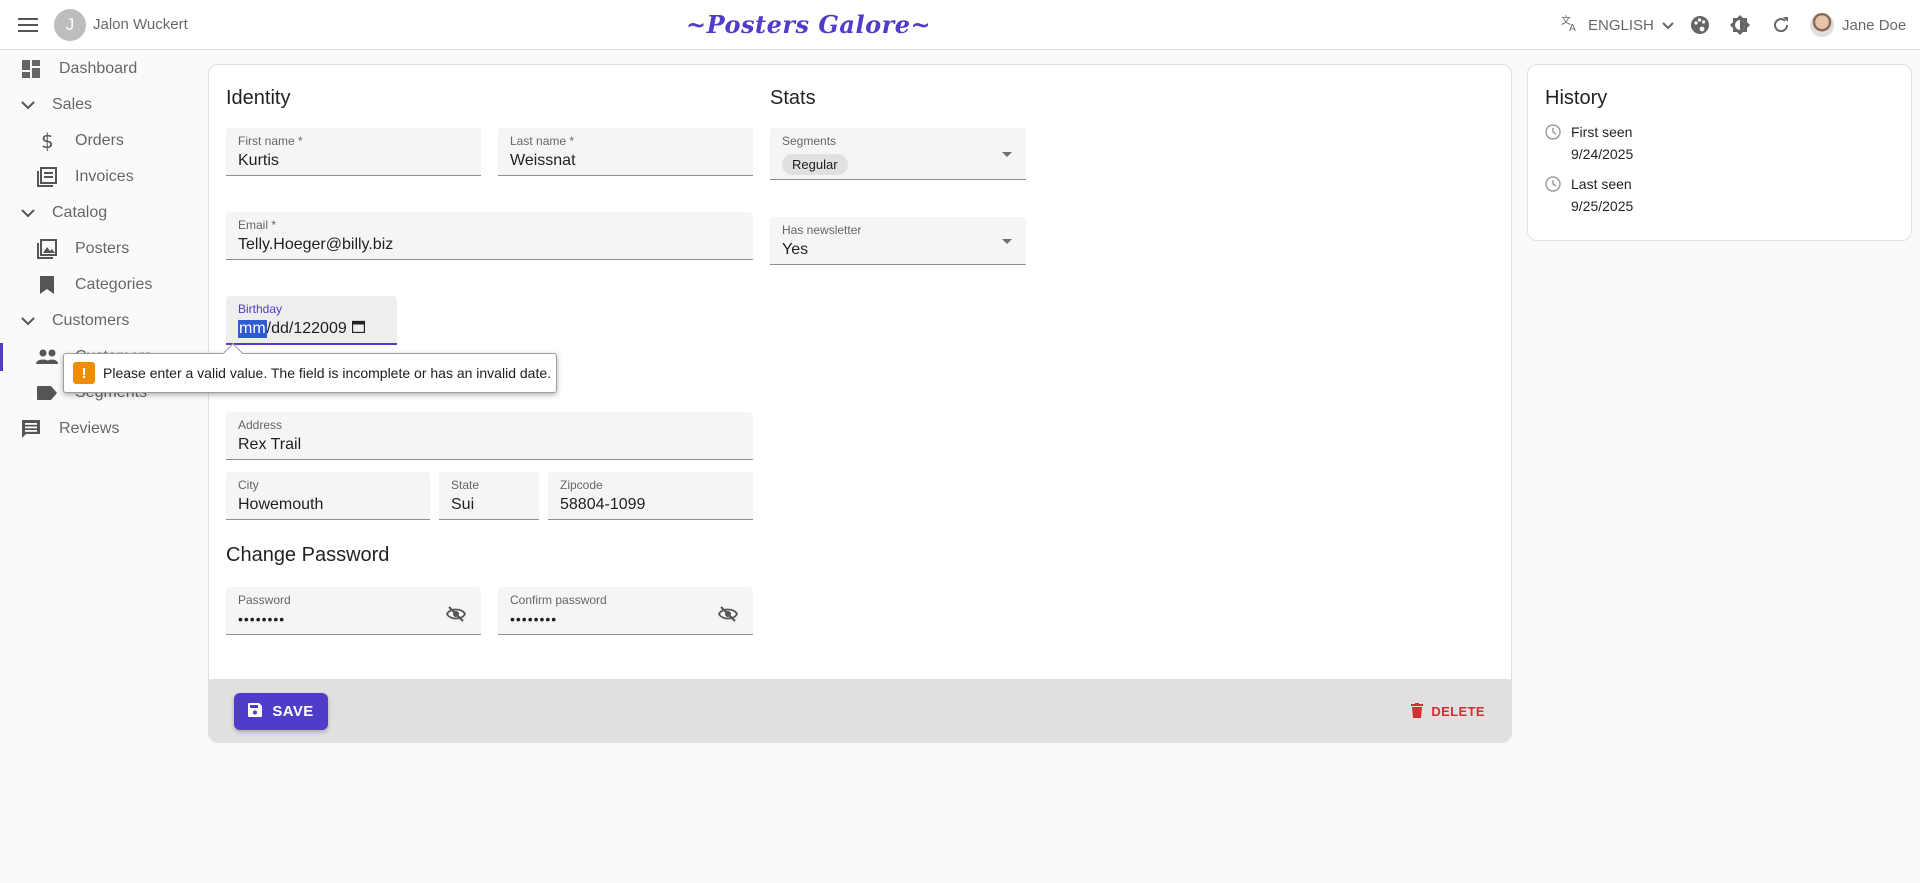 The height and width of the screenshot is (883, 1920). I want to click on stats-title: Stats, so click(793, 98).